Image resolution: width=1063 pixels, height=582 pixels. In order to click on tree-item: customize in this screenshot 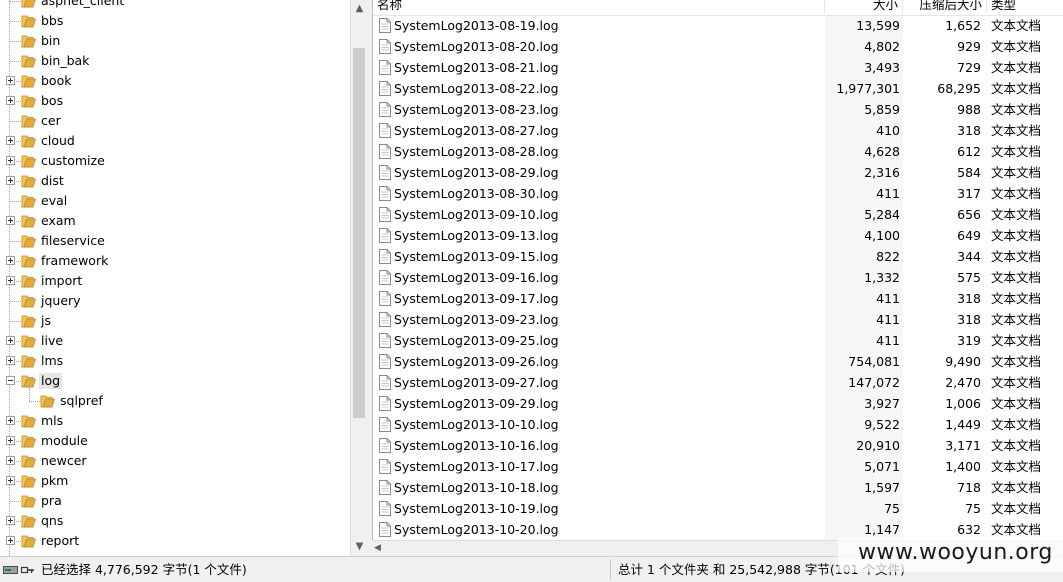, I will do `click(175, 161)`.